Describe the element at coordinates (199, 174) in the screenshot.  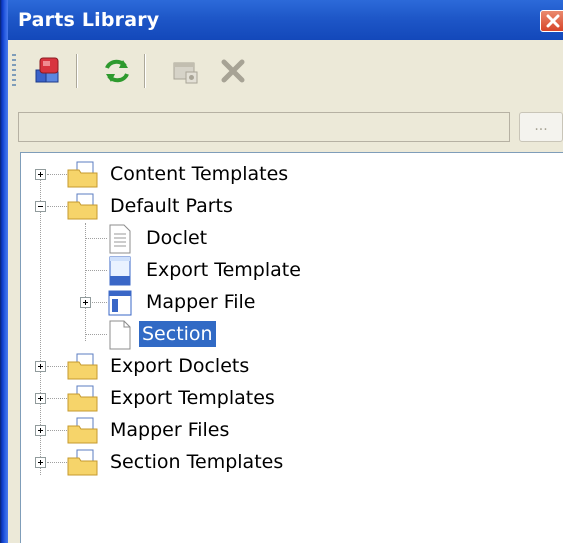
I see `tree-item-label: Content Templates` at that location.